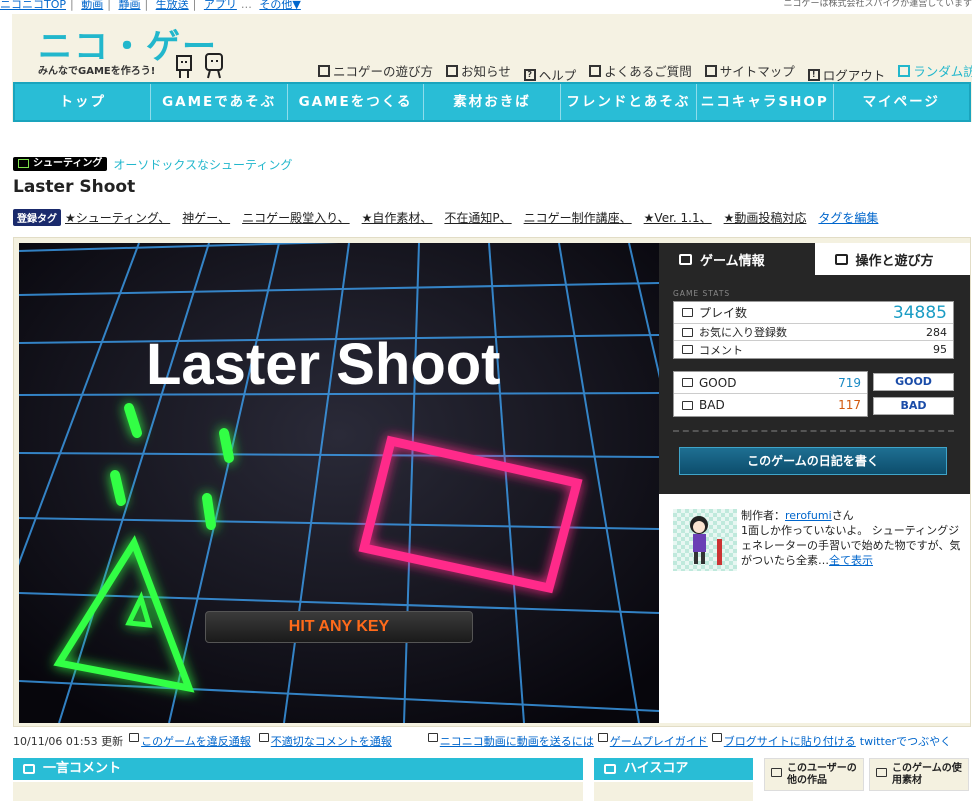  I want to click on topbar-link-video: 動画, so click(92, 5).